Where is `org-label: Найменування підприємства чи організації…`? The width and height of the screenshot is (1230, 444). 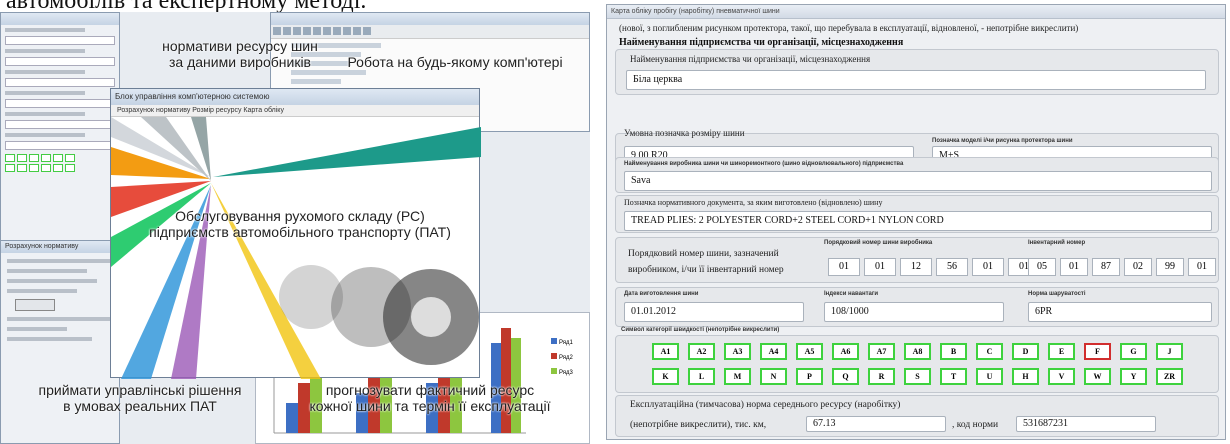
org-label: Найменування підприємства чи організації… is located at coordinates (750, 59).